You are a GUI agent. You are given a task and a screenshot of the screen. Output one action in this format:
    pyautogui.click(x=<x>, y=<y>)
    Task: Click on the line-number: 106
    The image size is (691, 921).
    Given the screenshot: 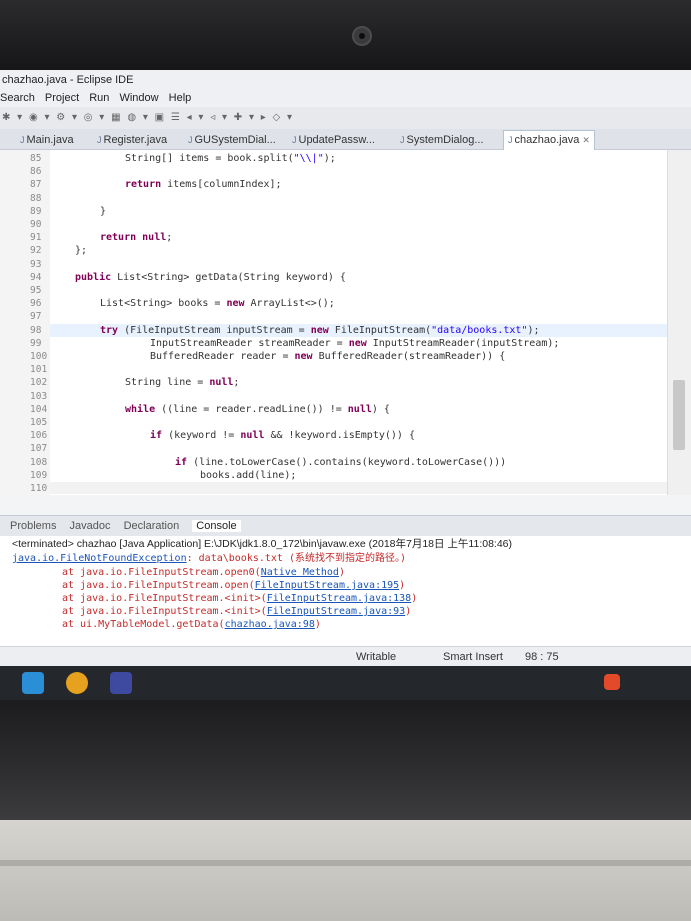 What is the action you would take?
    pyautogui.click(x=39, y=436)
    